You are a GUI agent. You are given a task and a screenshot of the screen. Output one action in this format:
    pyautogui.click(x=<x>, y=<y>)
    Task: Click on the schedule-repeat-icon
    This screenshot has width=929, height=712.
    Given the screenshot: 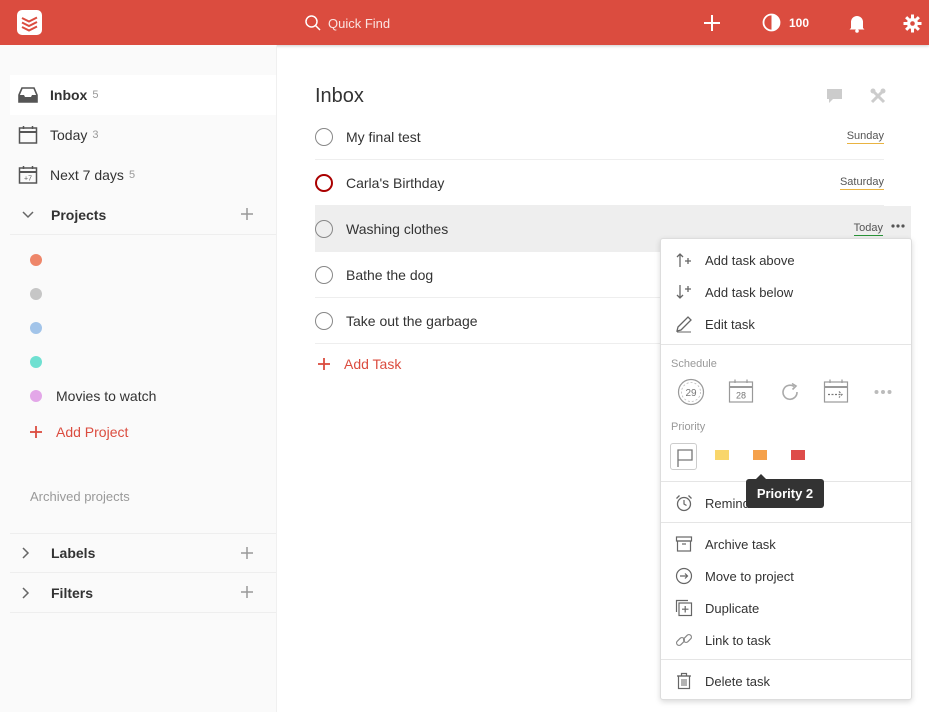 What is the action you would take?
    pyautogui.click(x=790, y=392)
    